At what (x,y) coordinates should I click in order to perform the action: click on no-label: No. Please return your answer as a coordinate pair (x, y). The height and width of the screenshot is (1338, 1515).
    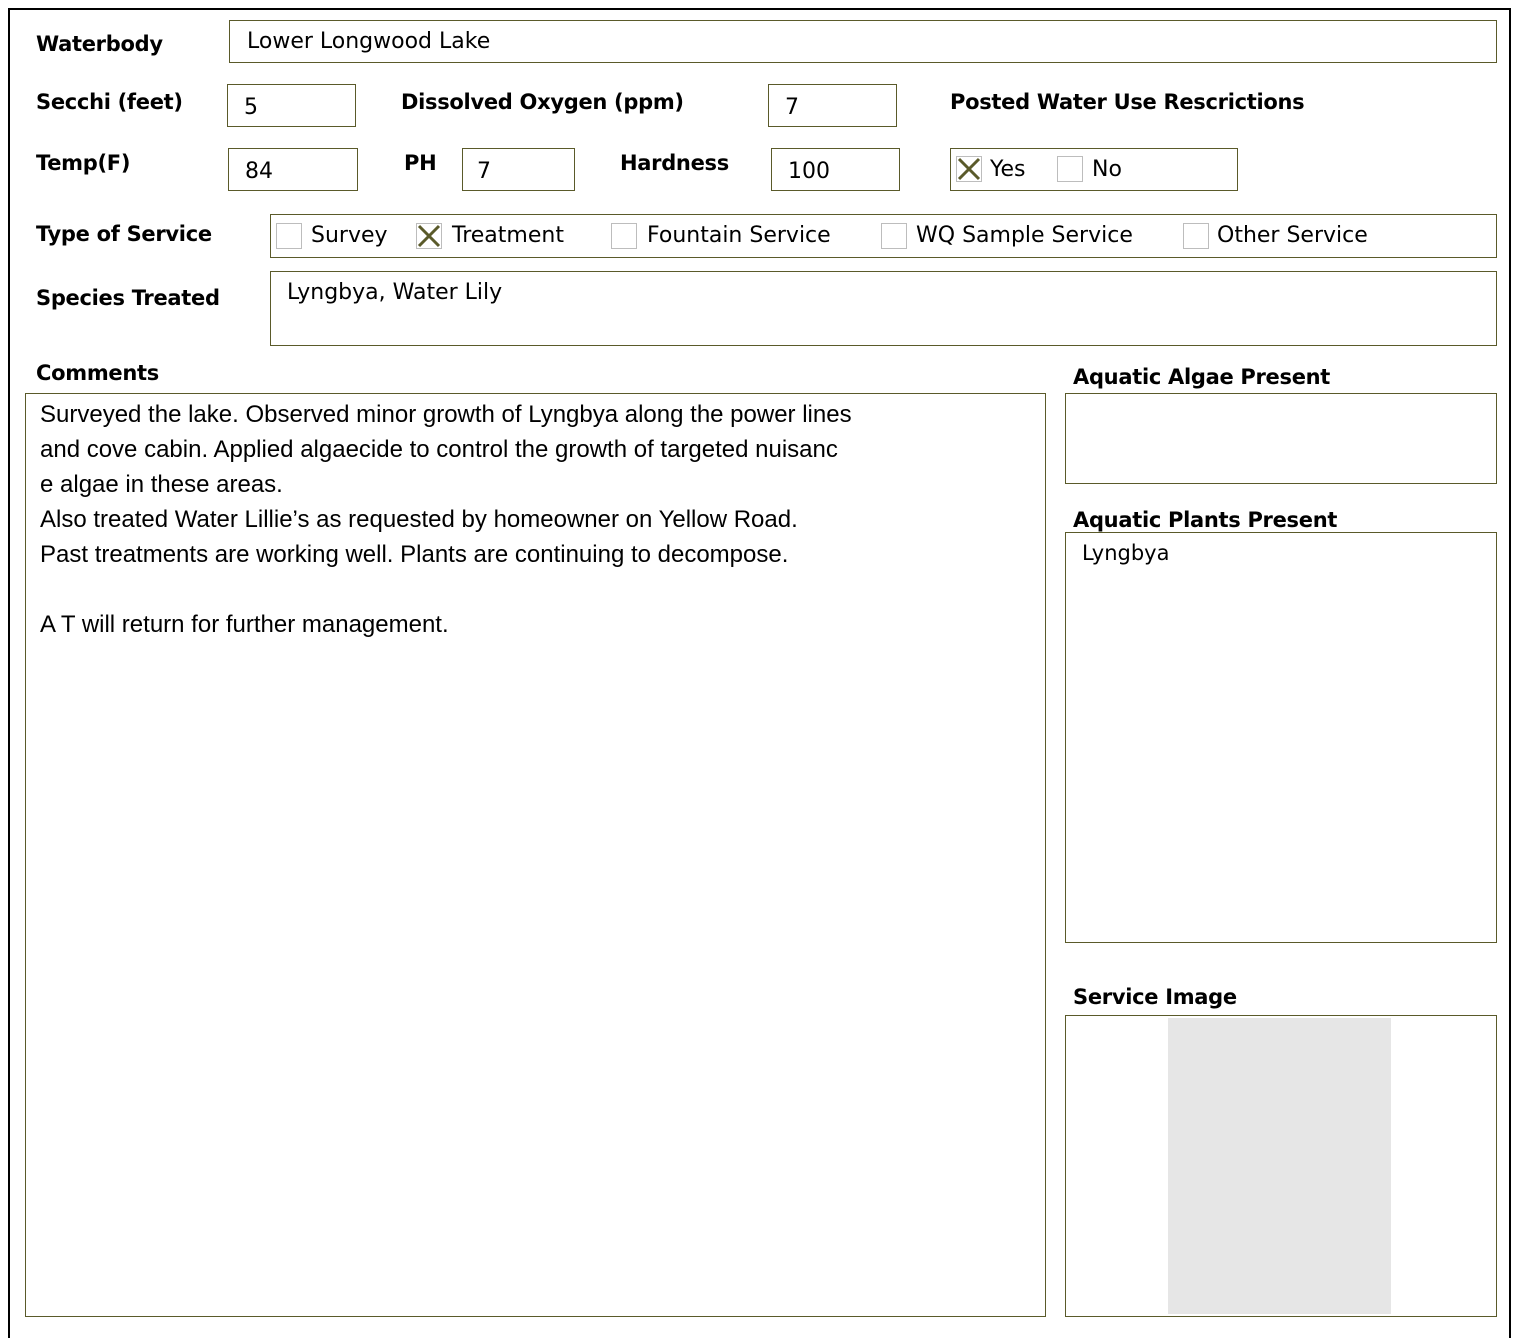
    Looking at the image, I should click on (1107, 169).